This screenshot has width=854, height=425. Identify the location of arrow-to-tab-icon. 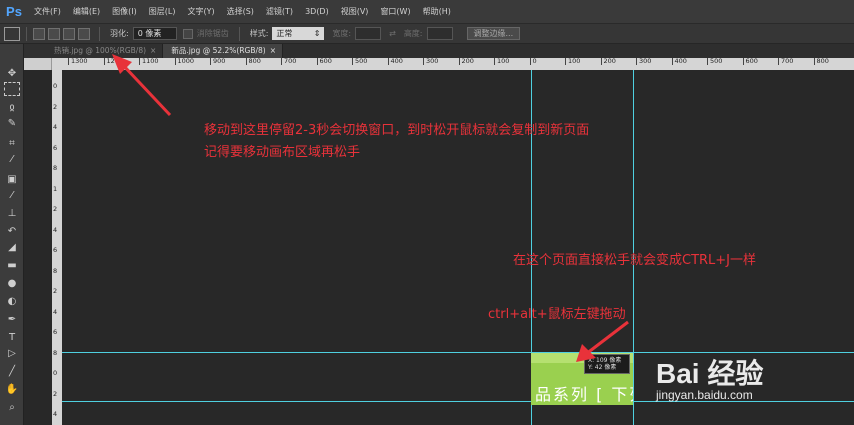
(142, 85).